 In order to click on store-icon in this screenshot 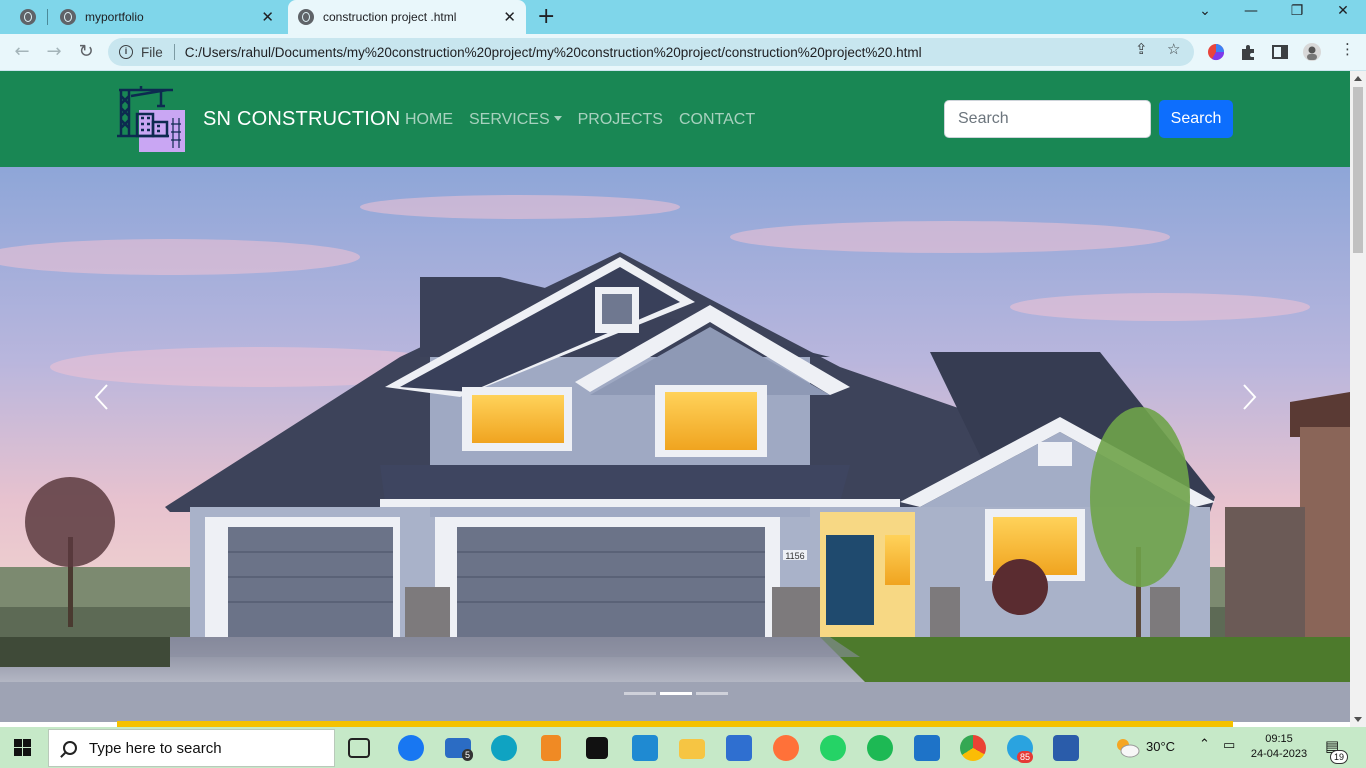, I will do `click(739, 748)`.